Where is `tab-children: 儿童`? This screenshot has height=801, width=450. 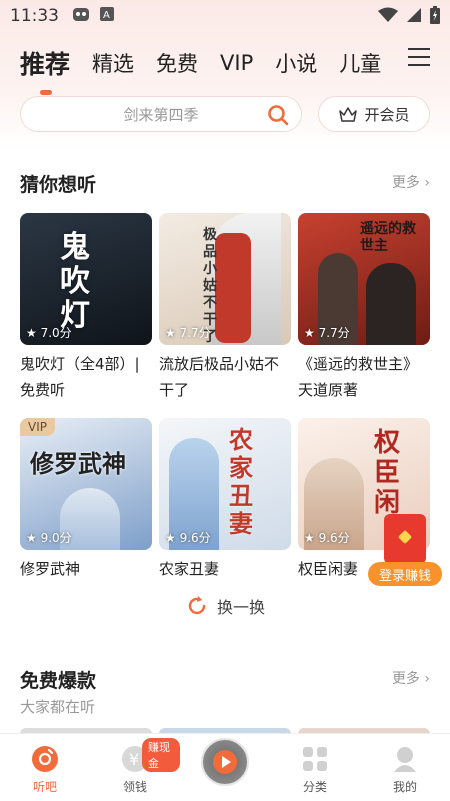
tab-children: 儿童 is located at coordinates (360, 63).